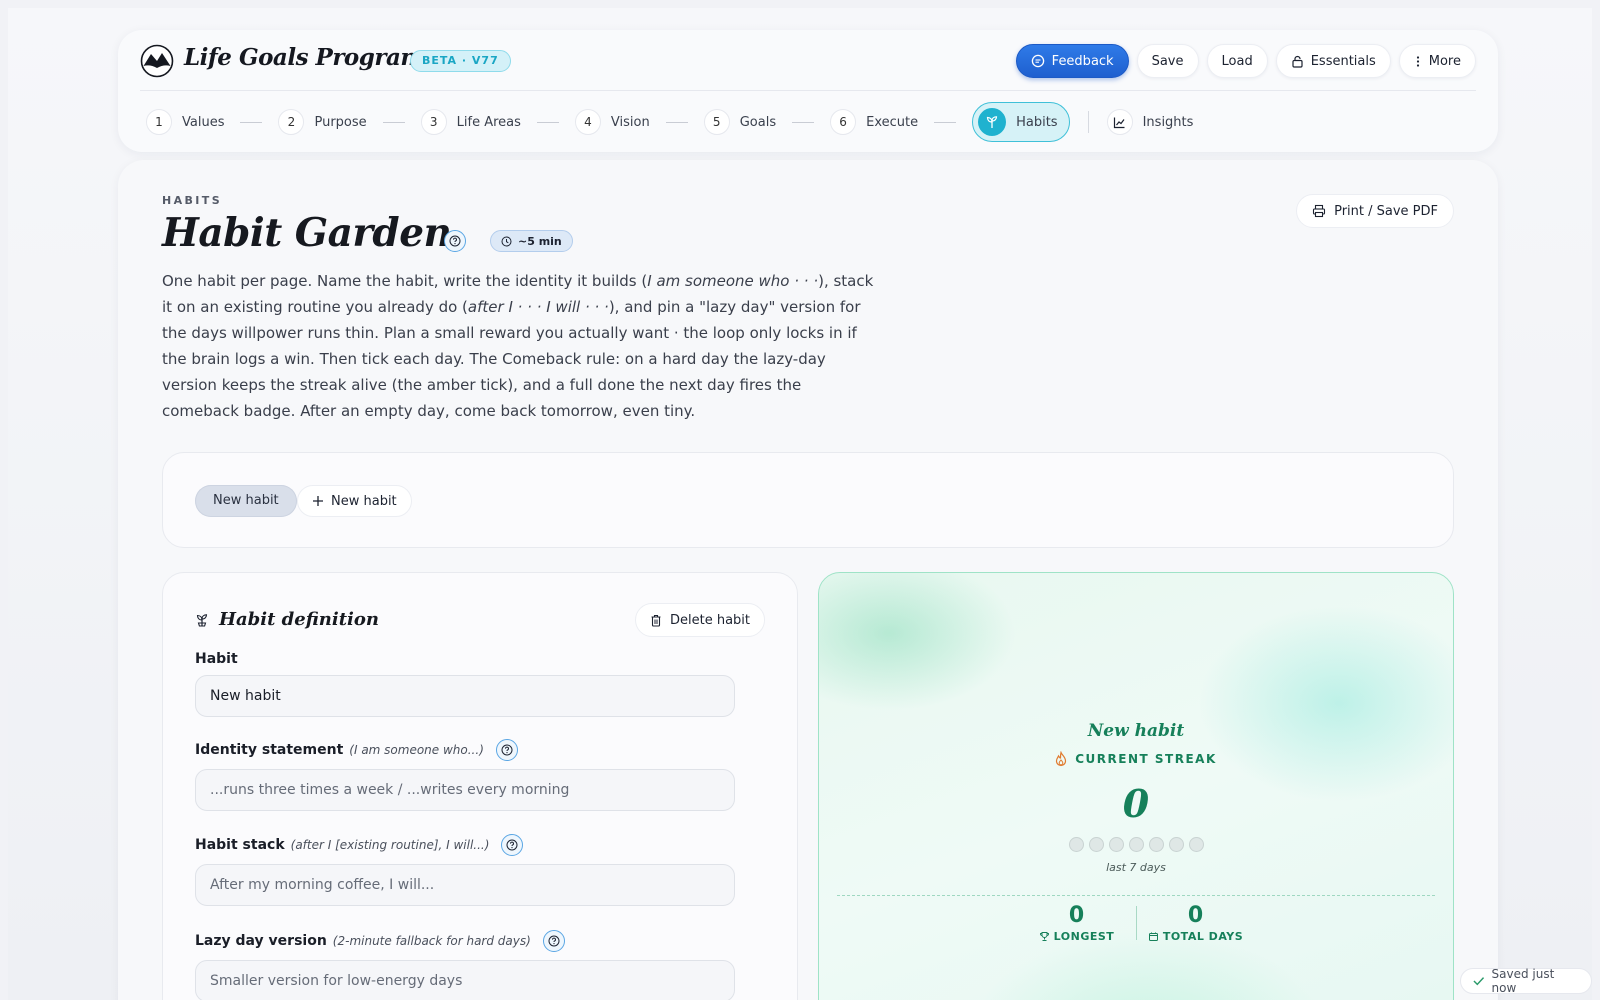  I want to click on step-purpose: 2 Purpose, so click(322, 122).